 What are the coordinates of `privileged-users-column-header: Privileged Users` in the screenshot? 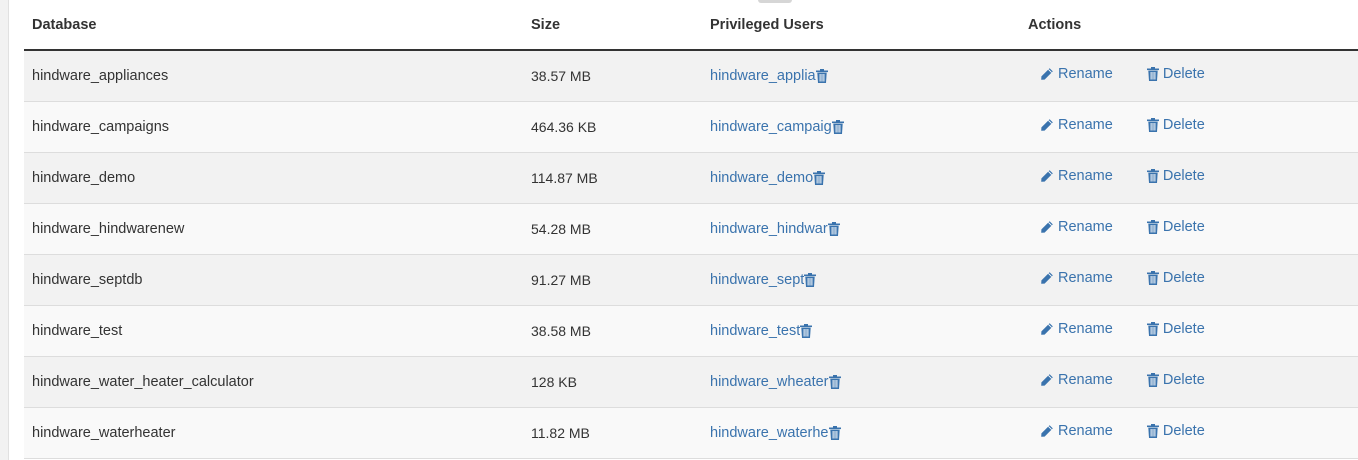 It's located at (861, 25).